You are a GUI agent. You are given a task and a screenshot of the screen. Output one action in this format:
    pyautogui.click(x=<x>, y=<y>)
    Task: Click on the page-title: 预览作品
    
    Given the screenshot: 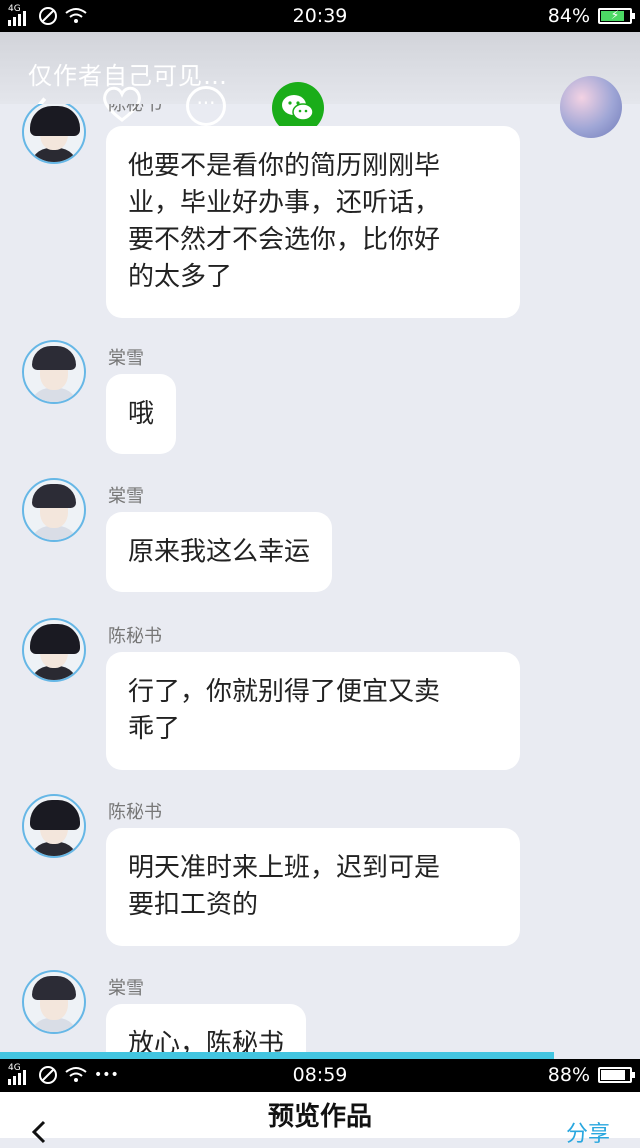 What is the action you would take?
    pyautogui.click(x=319, y=1117)
    